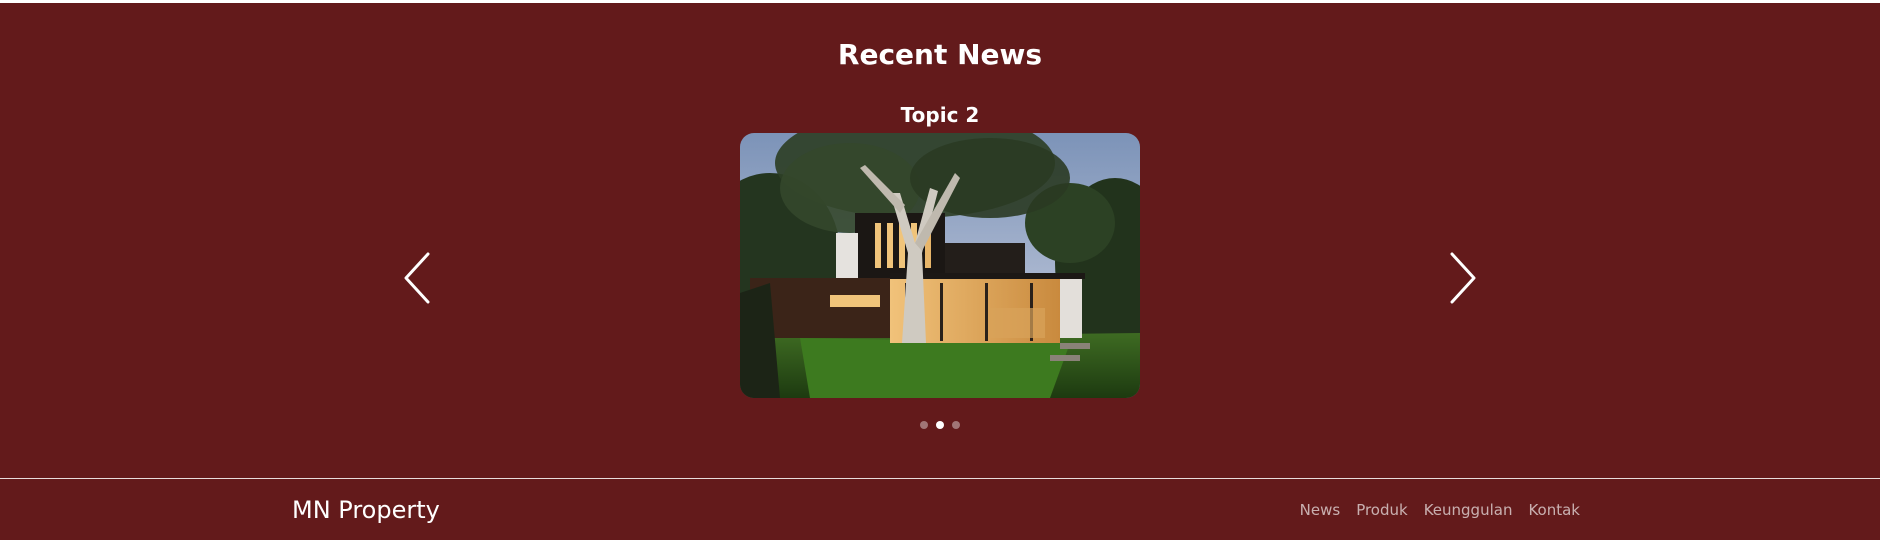  I want to click on section-heading: Recent News, so click(940, 54).